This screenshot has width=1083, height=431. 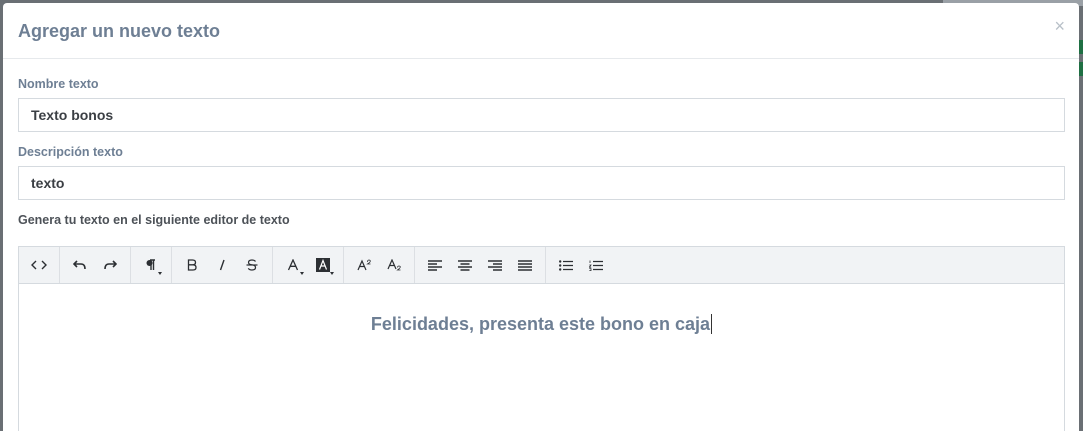 I want to click on toolbar-group-list, so click(x=581, y=265).